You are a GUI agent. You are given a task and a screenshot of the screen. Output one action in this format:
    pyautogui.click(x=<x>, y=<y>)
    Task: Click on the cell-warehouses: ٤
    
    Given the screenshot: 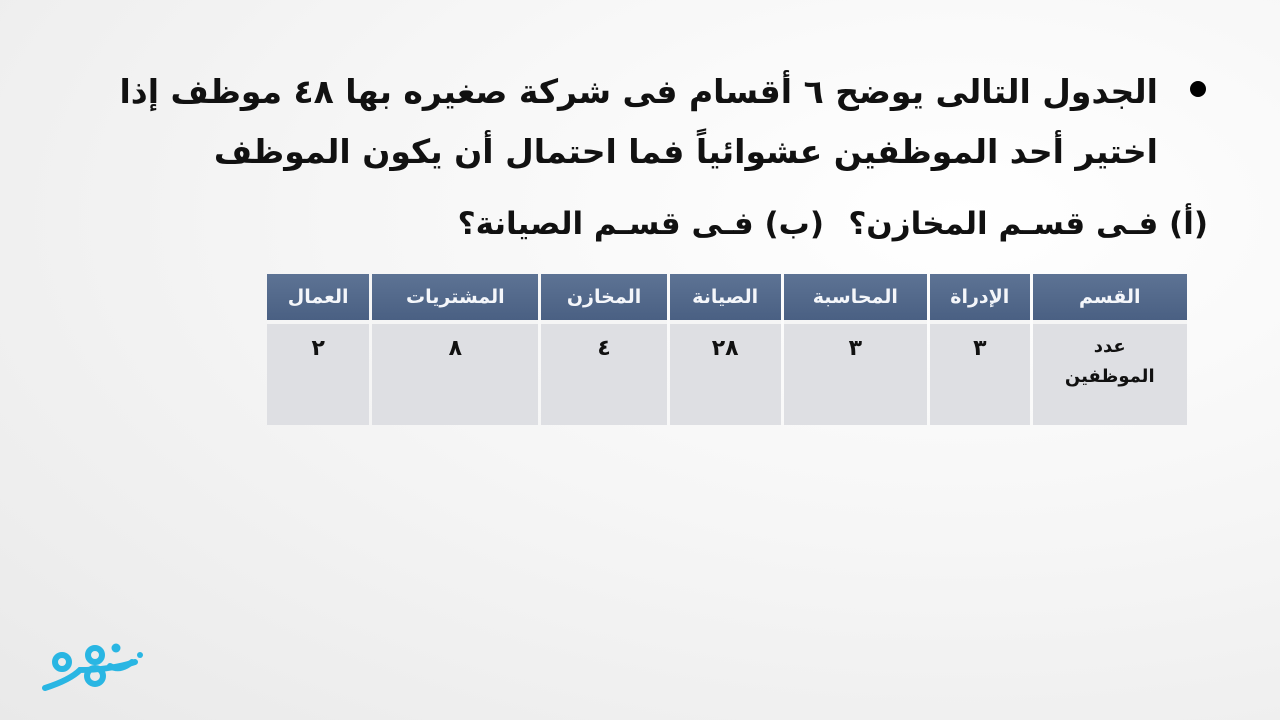 What is the action you would take?
    pyautogui.click(x=604, y=374)
    